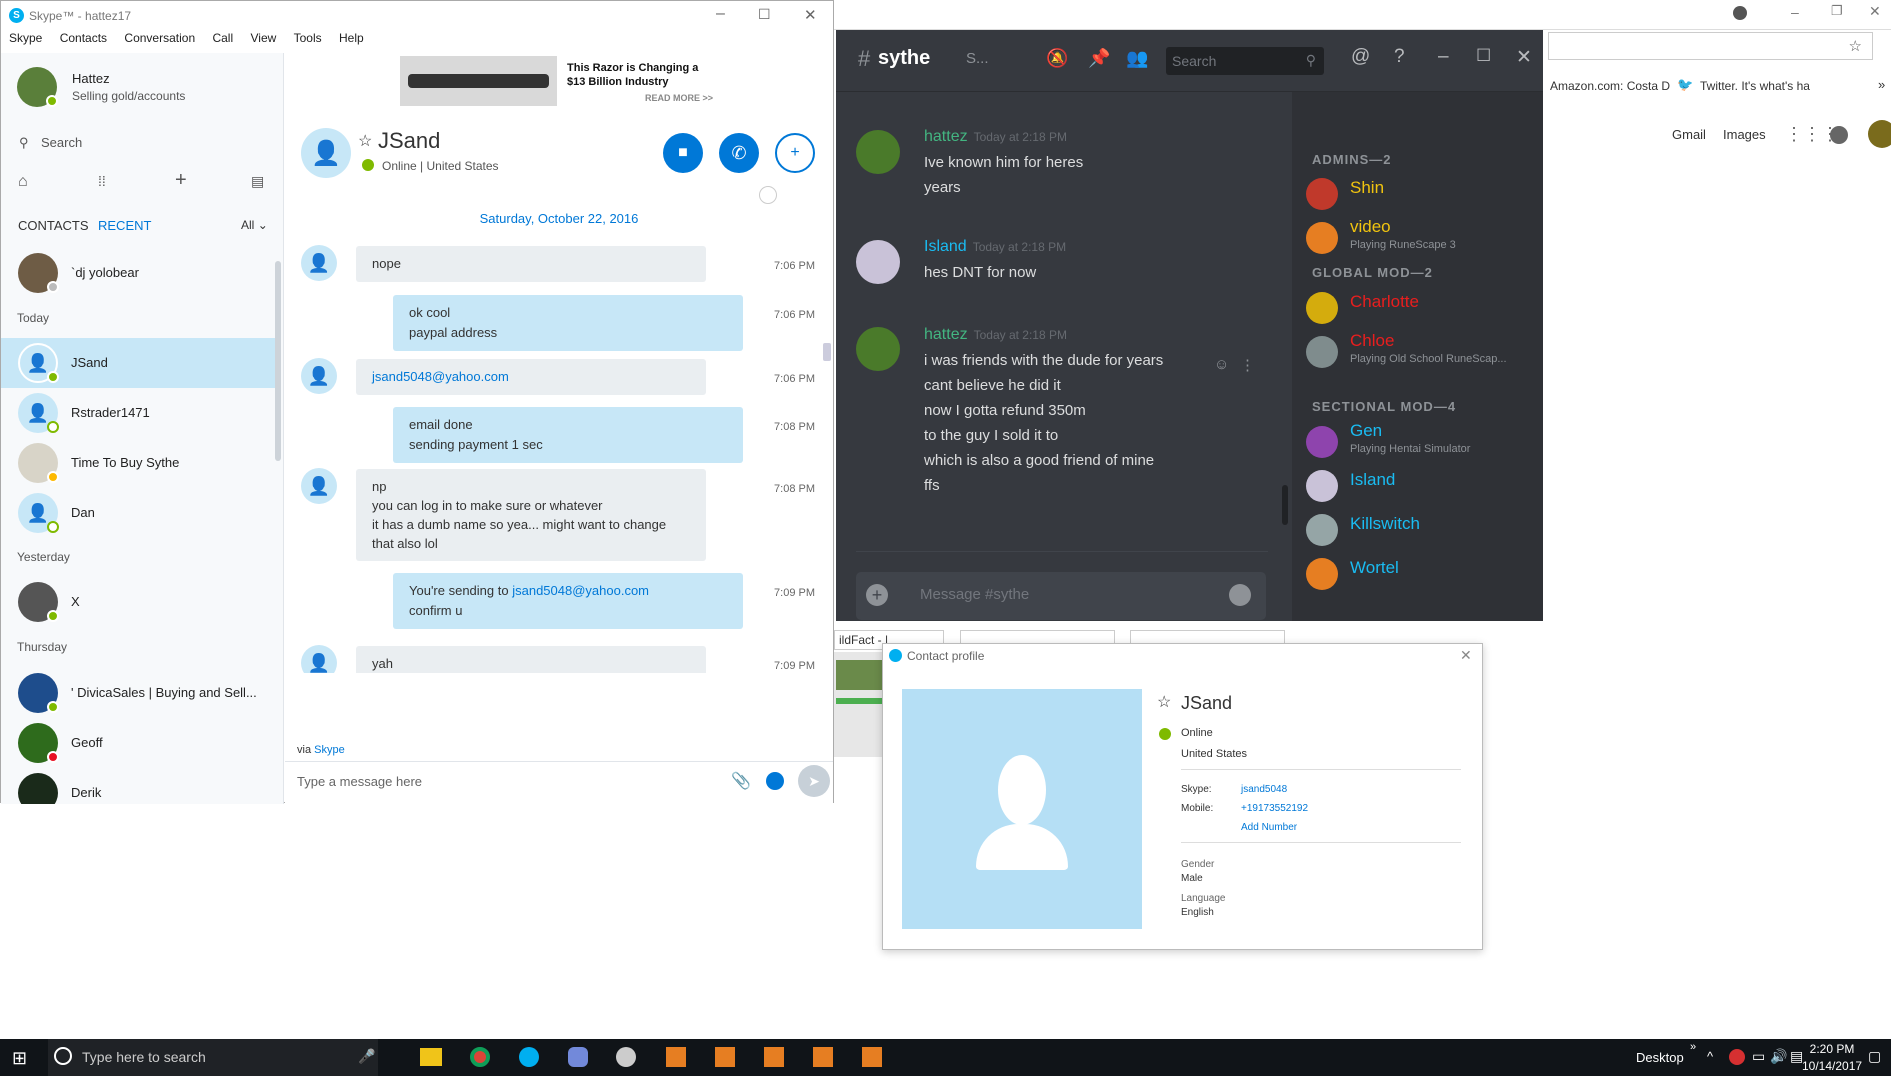  Describe the element at coordinates (1755, 86) in the screenshot. I see `bookmark-twitter: Twitter. It's what's ha` at that location.